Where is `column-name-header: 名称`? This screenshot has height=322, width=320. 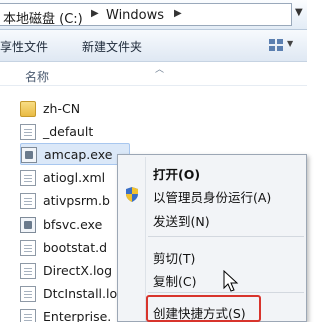
column-name-header: 名称 is located at coordinates (37, 76).